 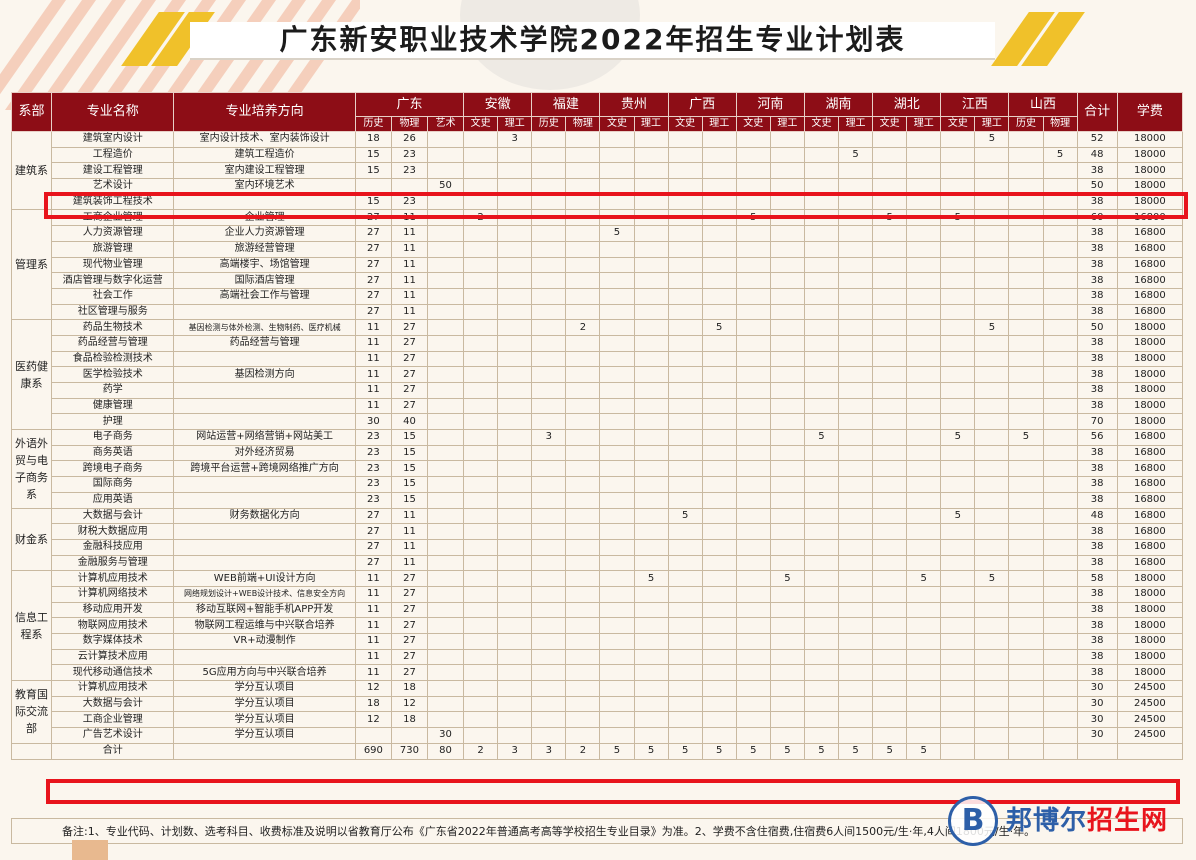 I want to click on table-row: 教育国际交流部 计算机应用技术 学分互认项目 12 18 30 24500, so click(x=597, y=712).